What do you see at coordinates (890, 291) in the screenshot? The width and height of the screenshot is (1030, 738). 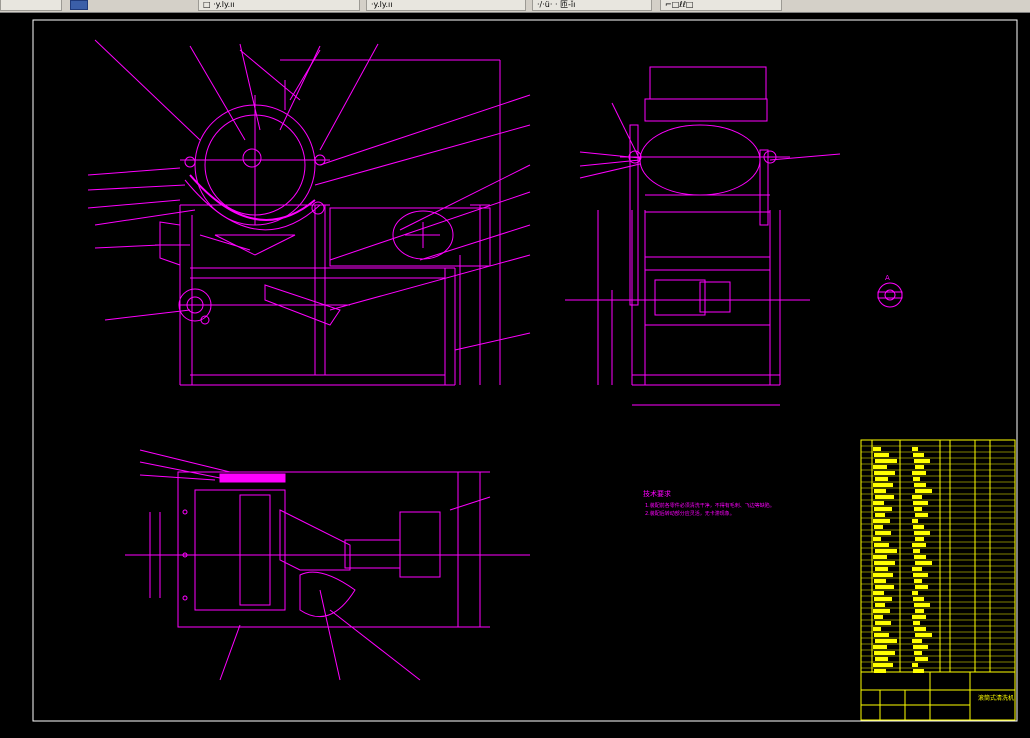 I see `detail-view: A` at bounding box center [890, 291].